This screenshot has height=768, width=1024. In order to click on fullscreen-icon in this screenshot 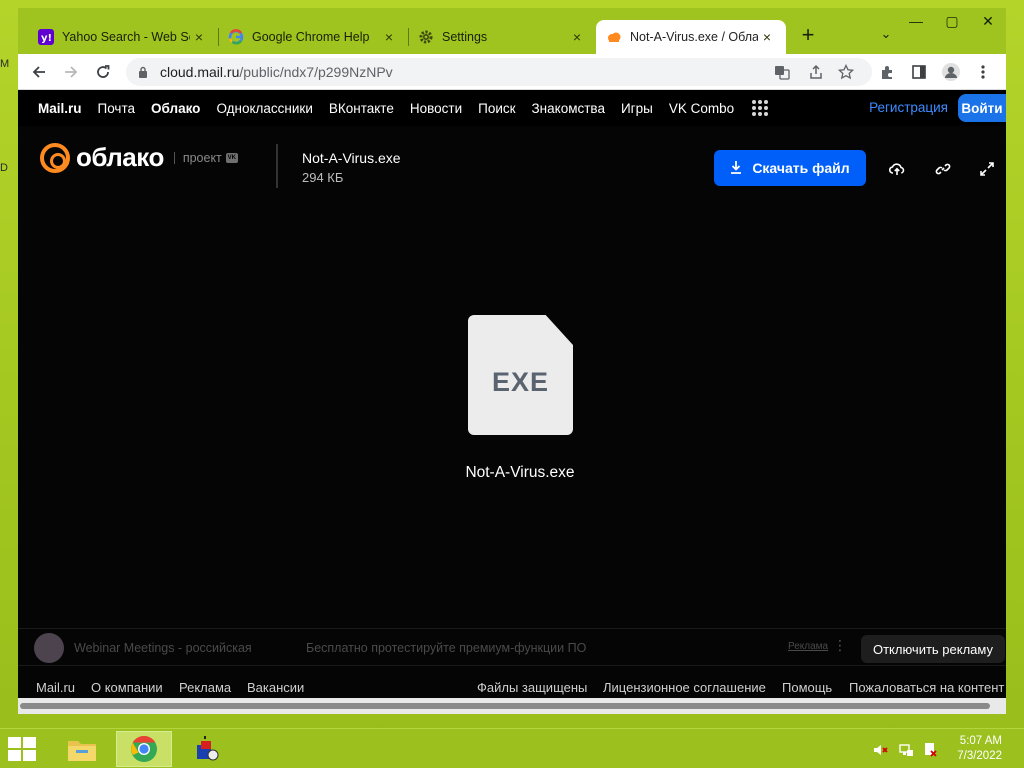, I will do `click(987, 169)`.